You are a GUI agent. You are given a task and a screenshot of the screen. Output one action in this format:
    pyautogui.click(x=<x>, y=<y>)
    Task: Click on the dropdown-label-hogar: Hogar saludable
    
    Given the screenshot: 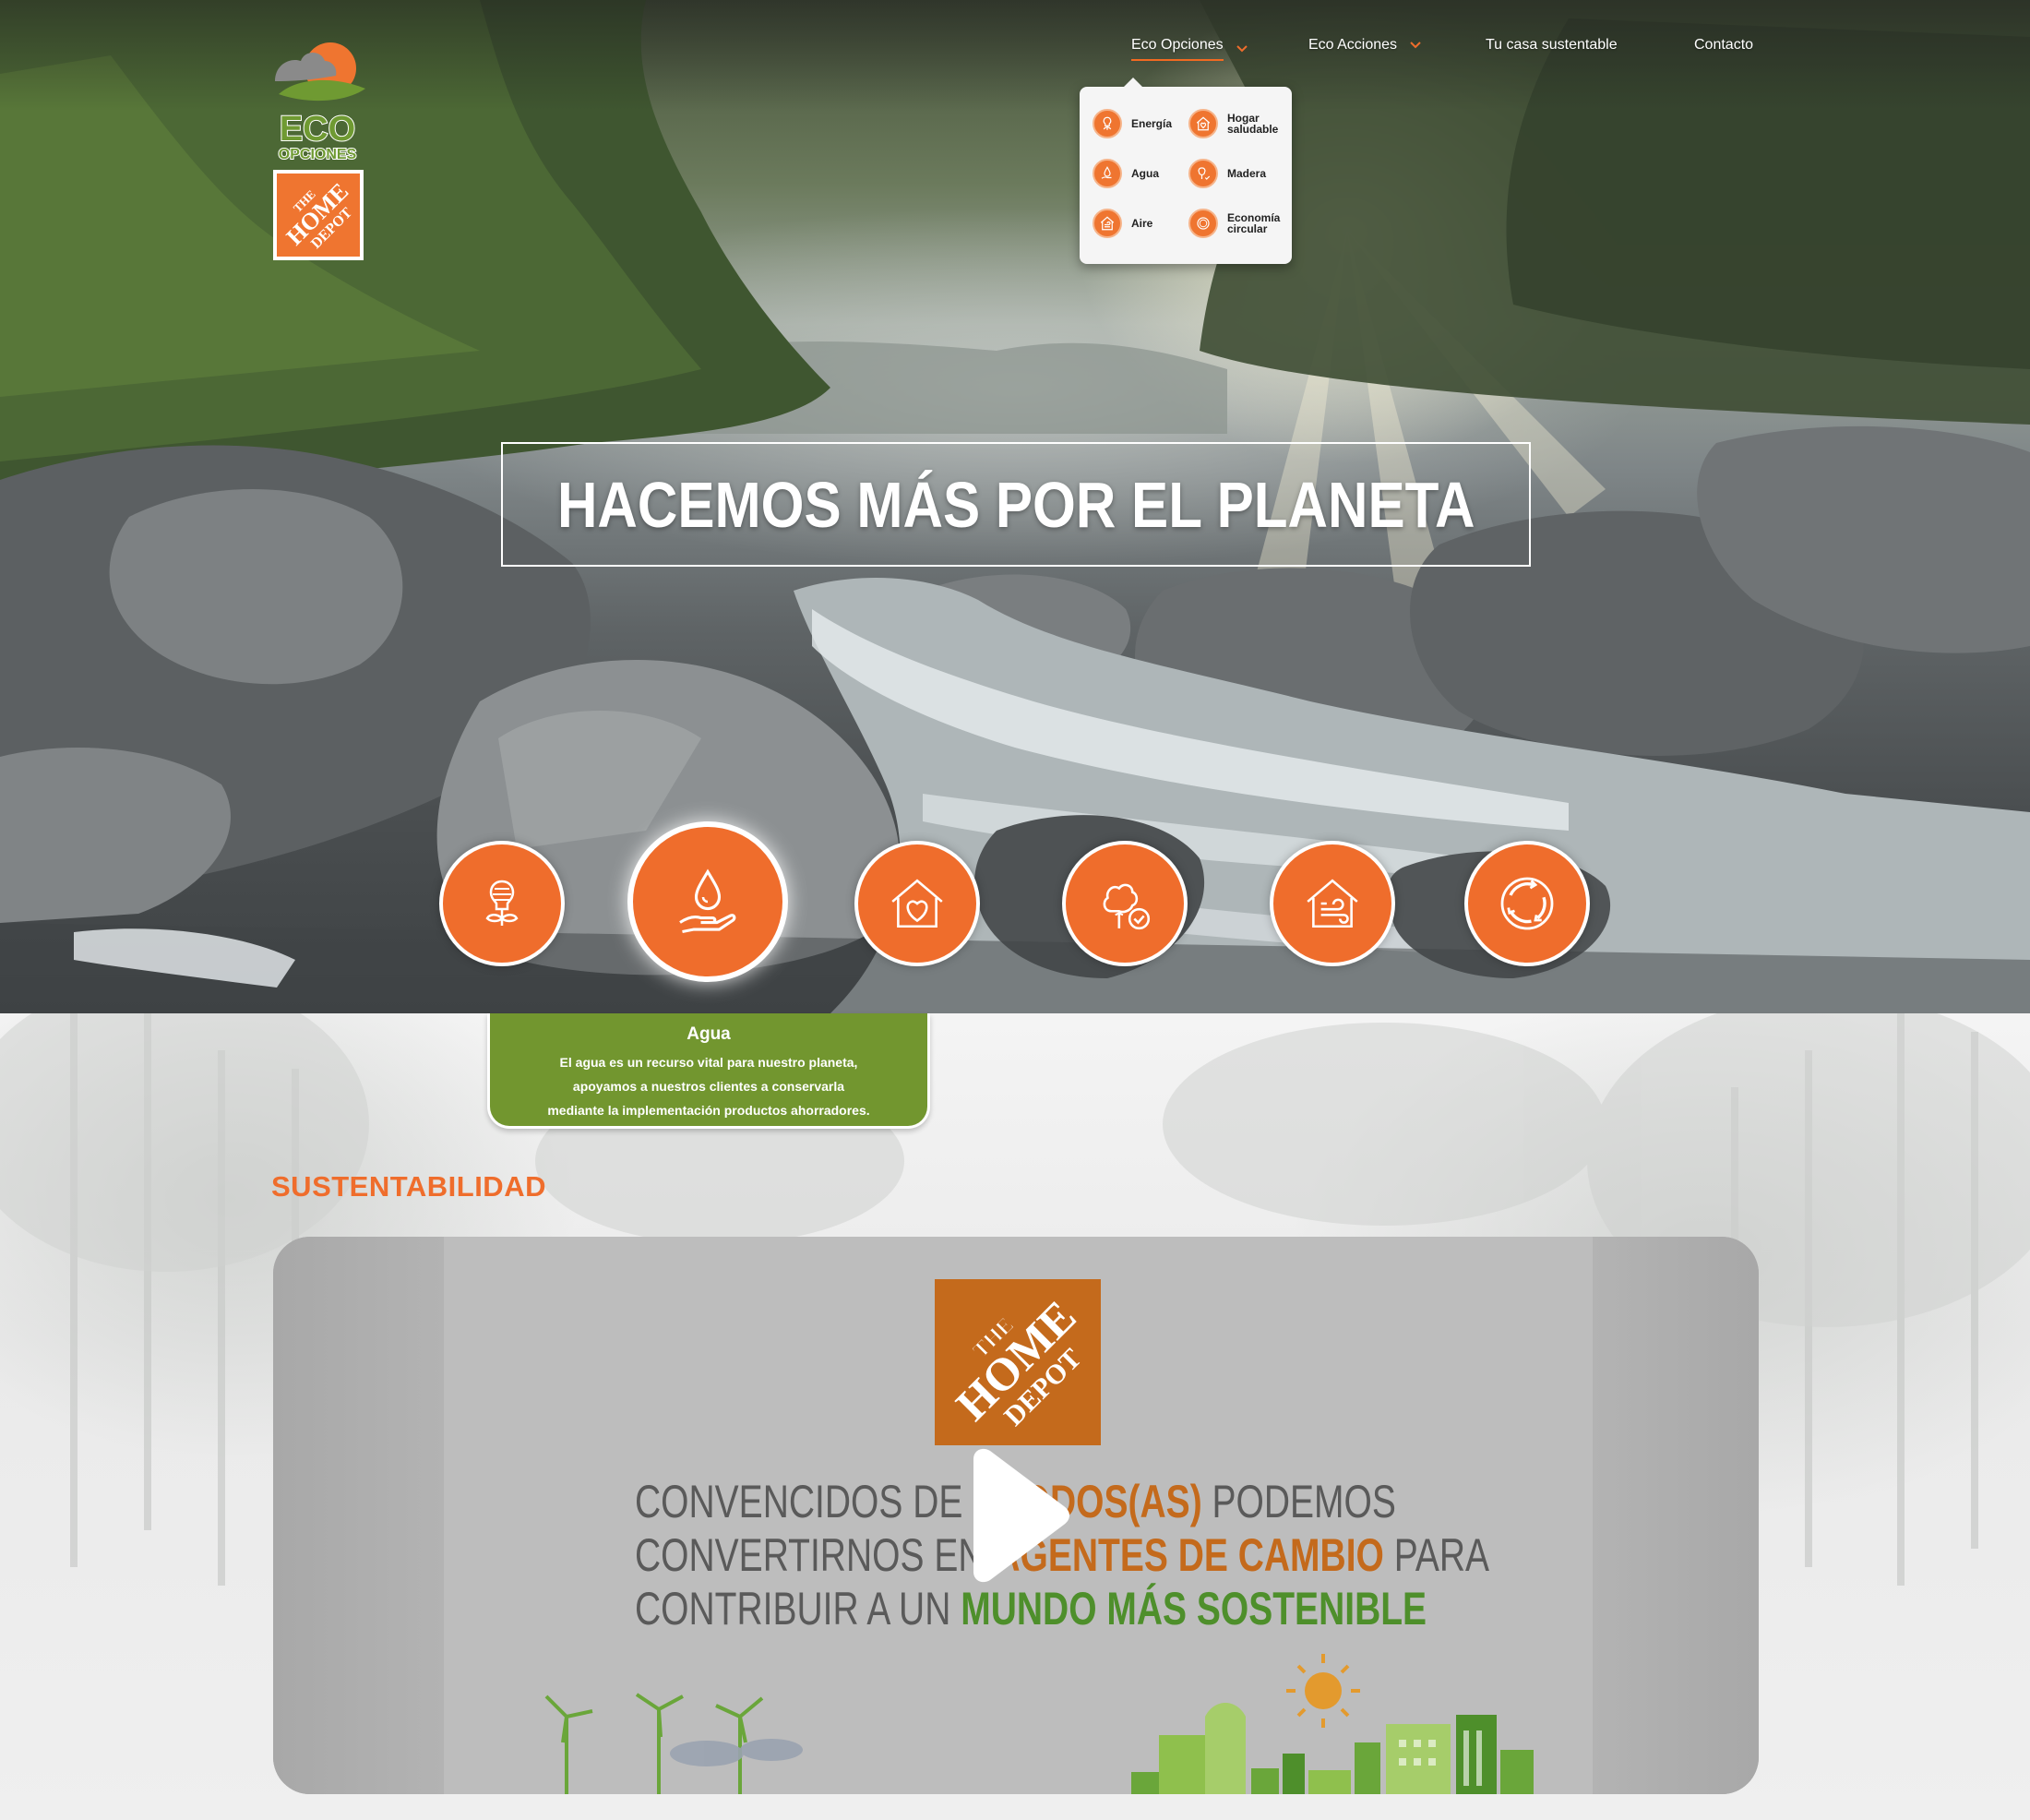 What is the action you would take?
    pyautogui.click(x=1253, y=124)
    